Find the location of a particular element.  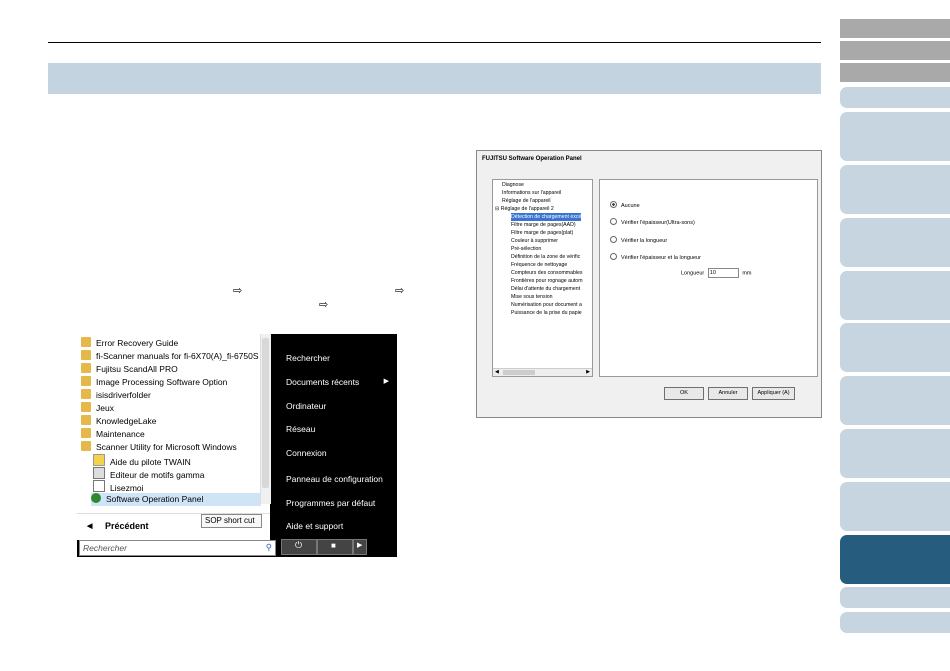

search-icon: ⚲ is located at coordinates (268, 547).